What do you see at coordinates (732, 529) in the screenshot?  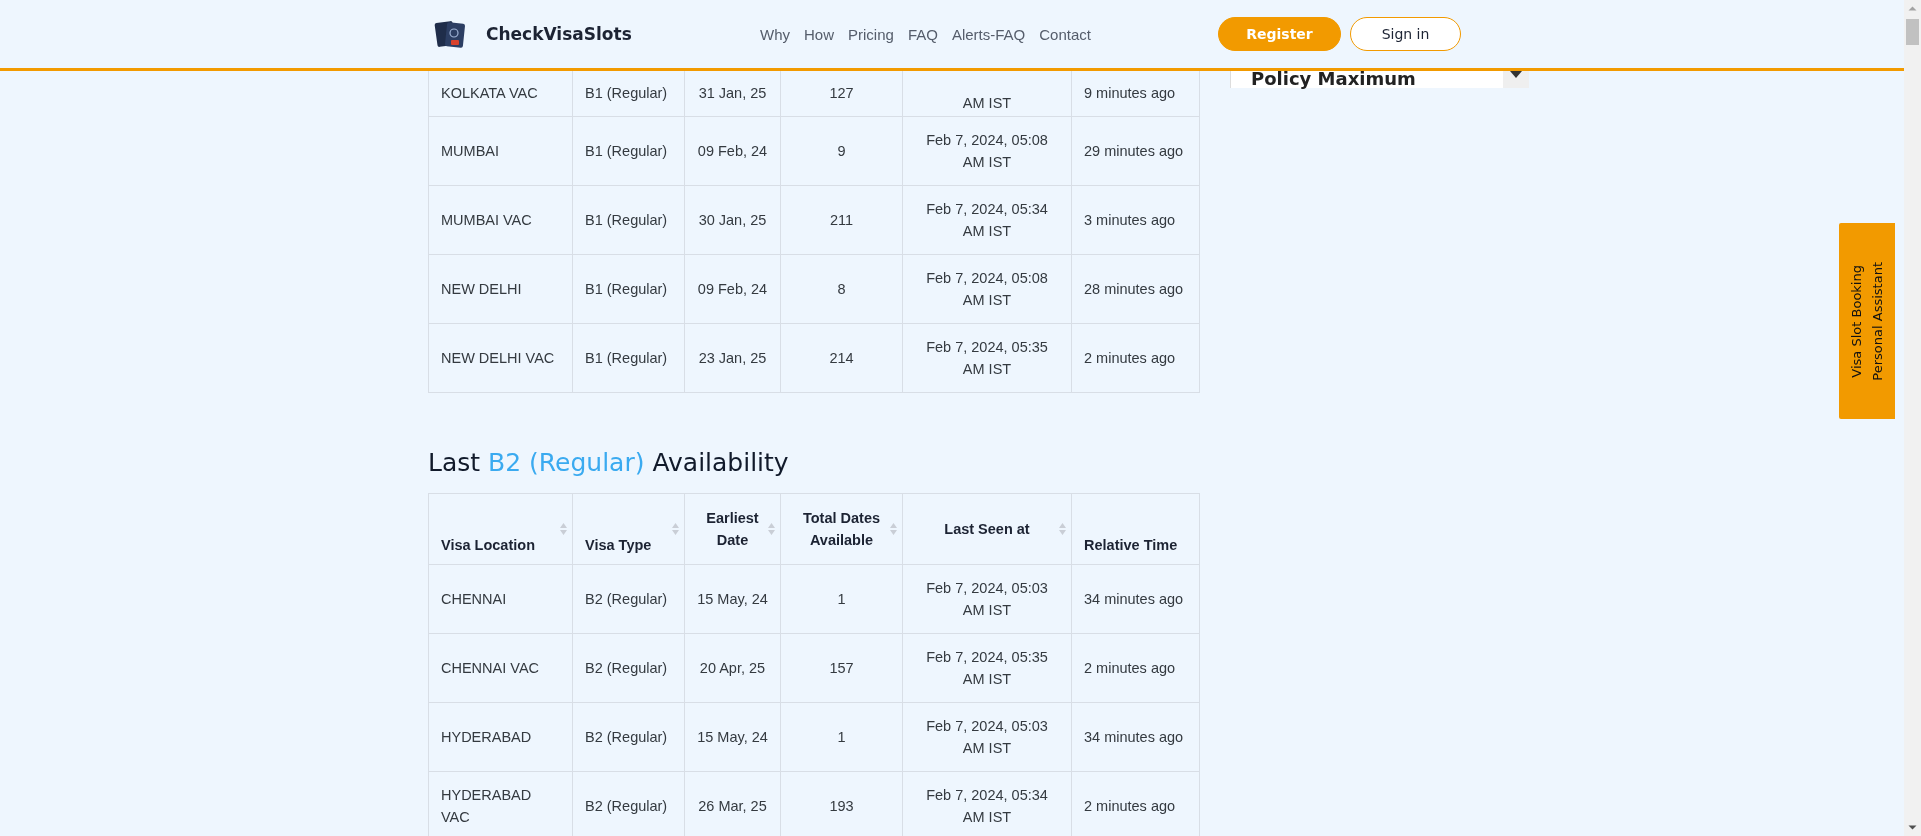 I see `column-header: Earliest Date` at bounding box center [732, 529].